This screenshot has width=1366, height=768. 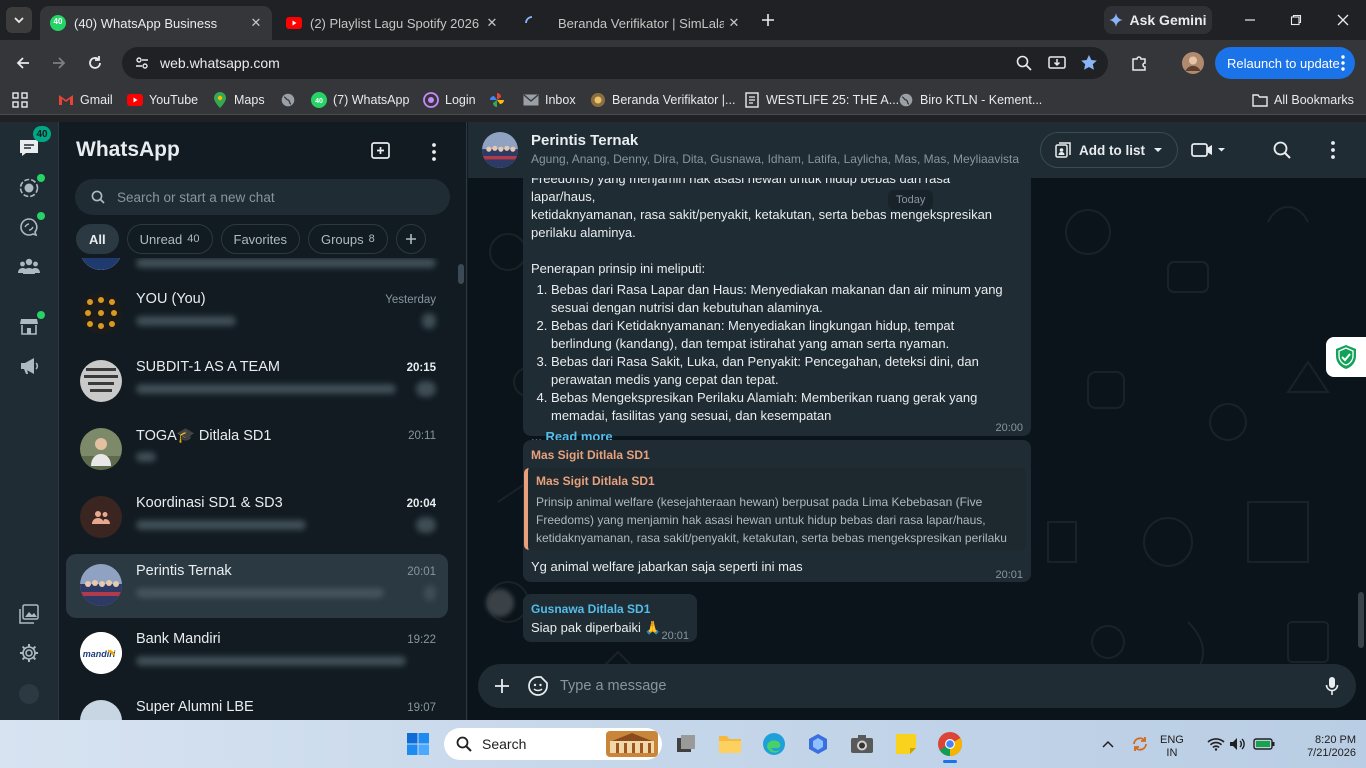 I want to click on forward-button, so click(x=59, y=63).